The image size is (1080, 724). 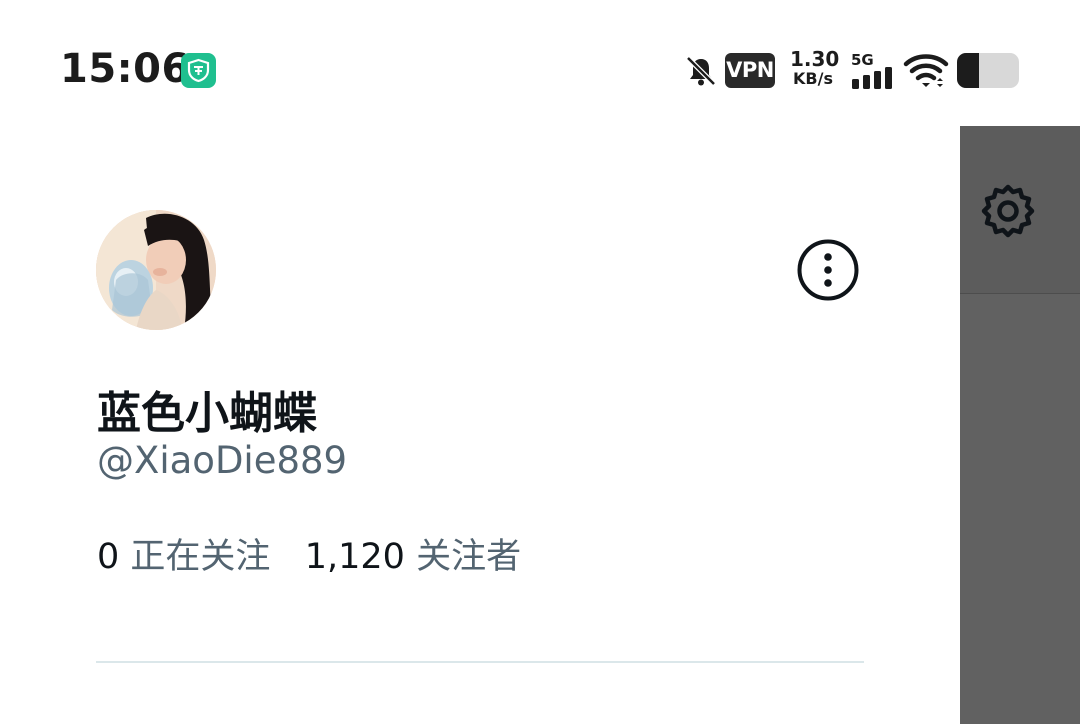 What do you see at coordinates (108, 557) in the screenshot?
I see `following-count: 0` at bounding box center [108, 557].